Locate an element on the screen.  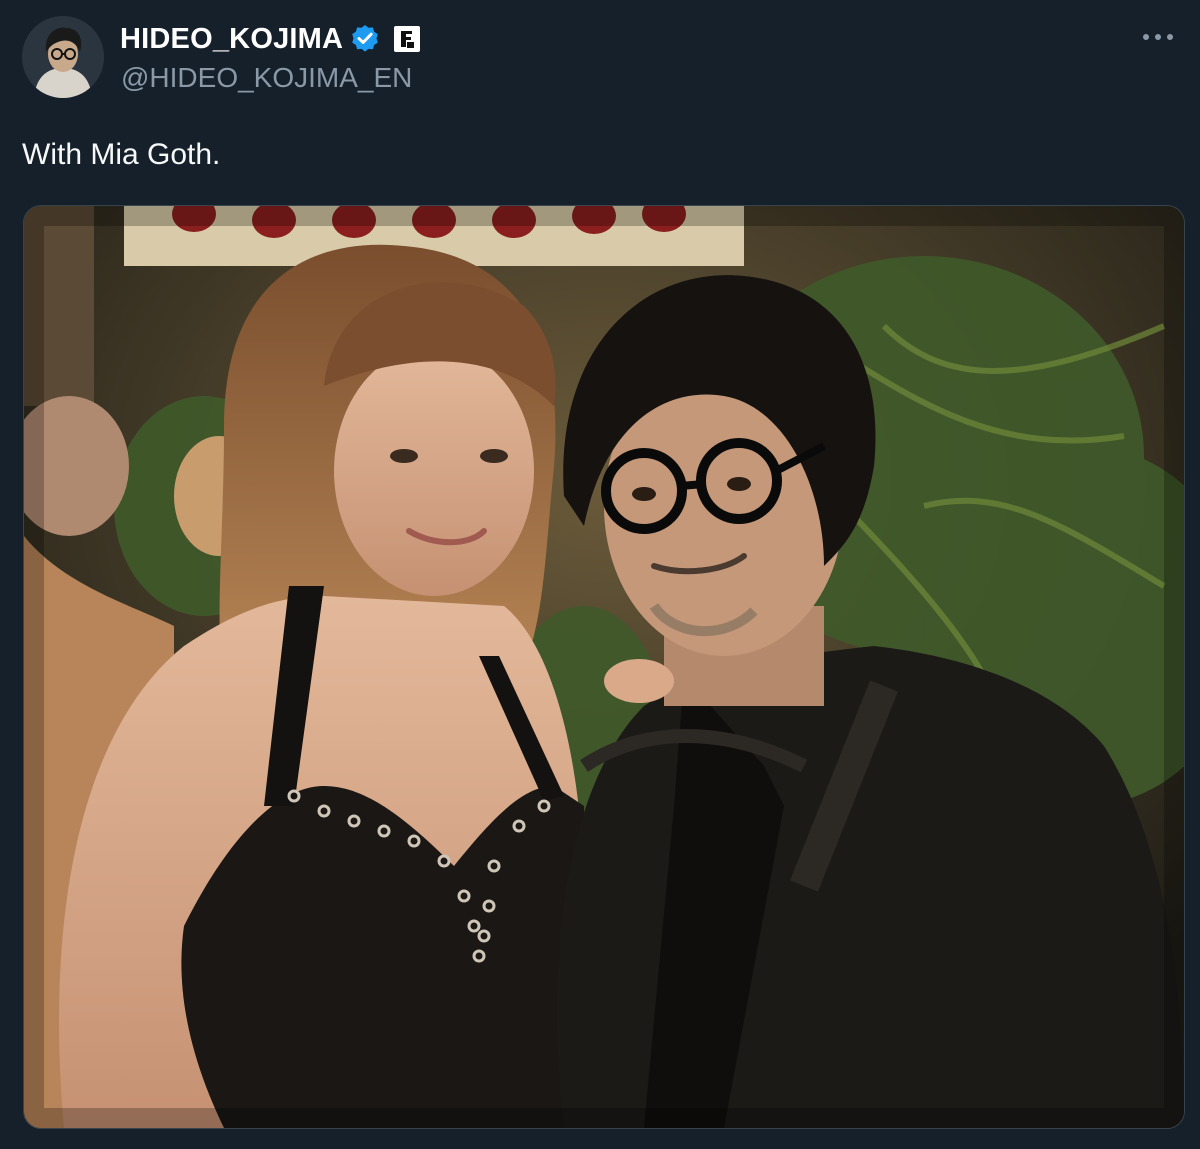
author-display-name: HIDEO_KOJIMA is located at coordinates (231, 39).